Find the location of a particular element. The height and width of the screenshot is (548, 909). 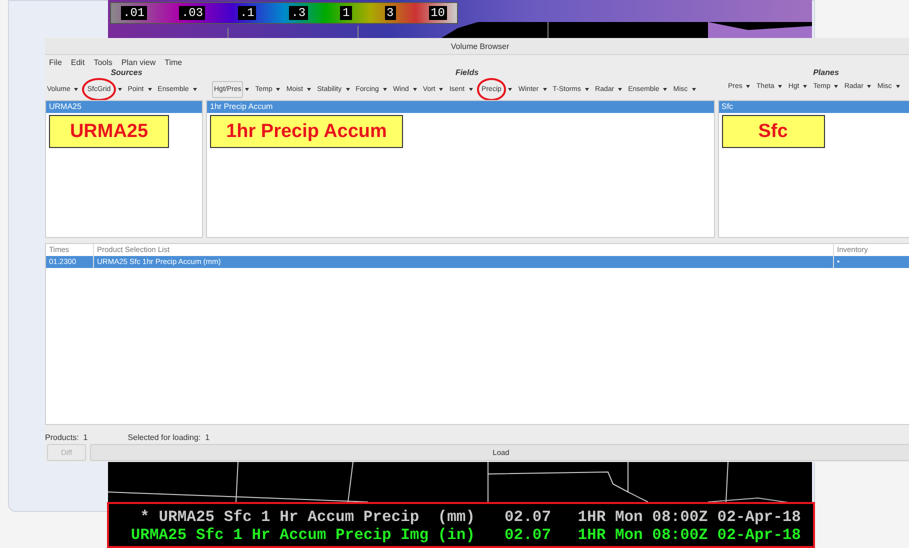

group-heading: Sources is located at coordinates (126, 72).